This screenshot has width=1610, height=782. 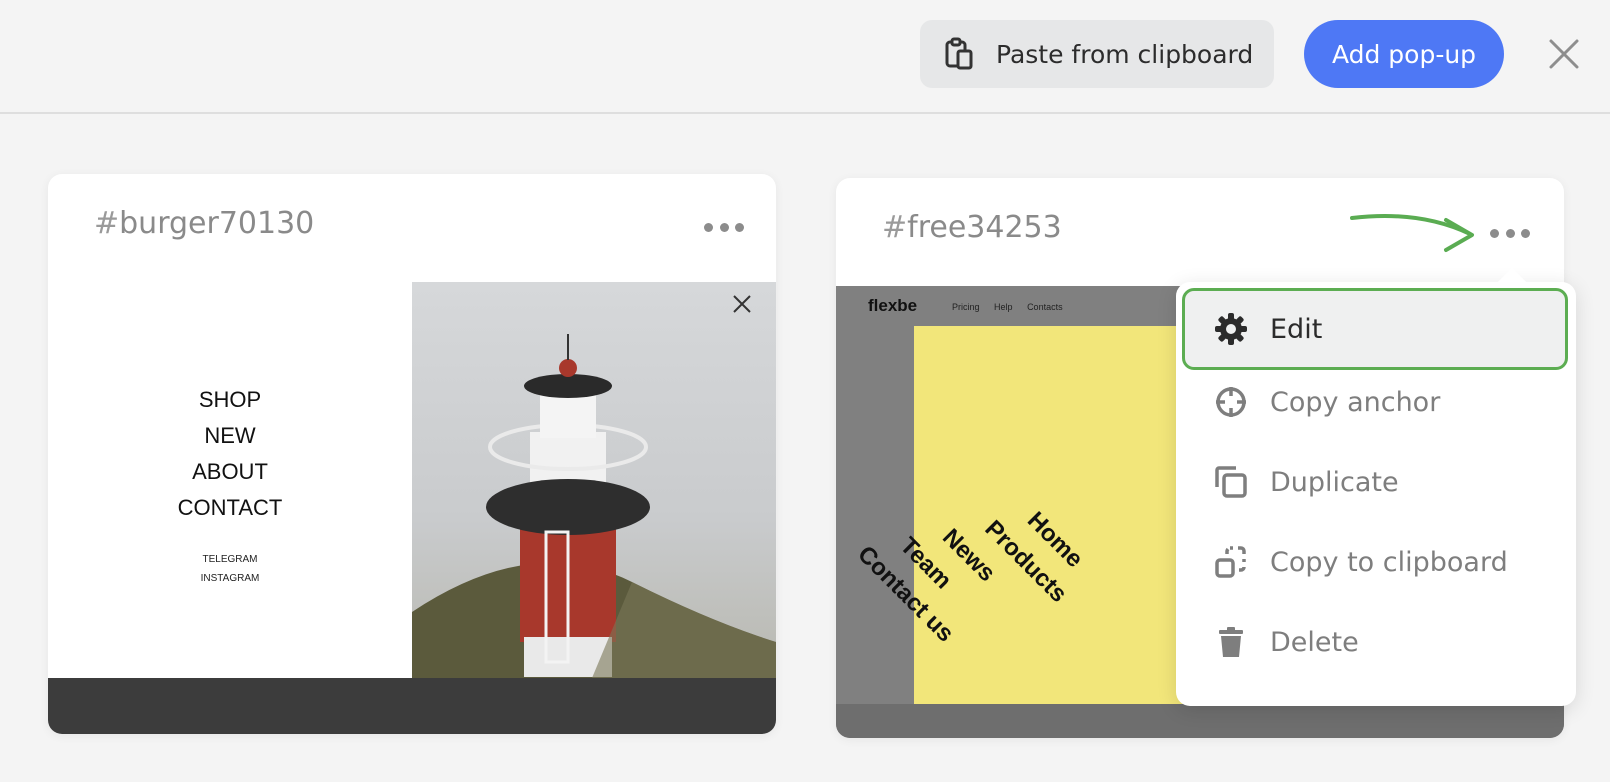 I want to click on gear-icon, so click(x=1231, y=329).